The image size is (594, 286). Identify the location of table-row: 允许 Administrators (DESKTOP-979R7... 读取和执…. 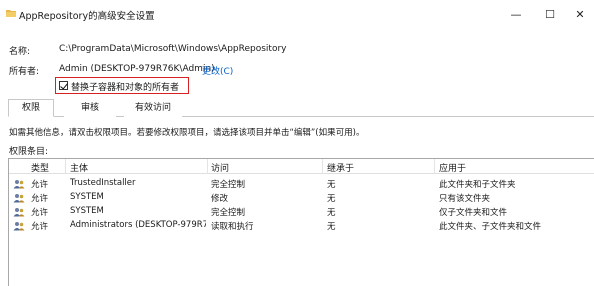
(301, 226).